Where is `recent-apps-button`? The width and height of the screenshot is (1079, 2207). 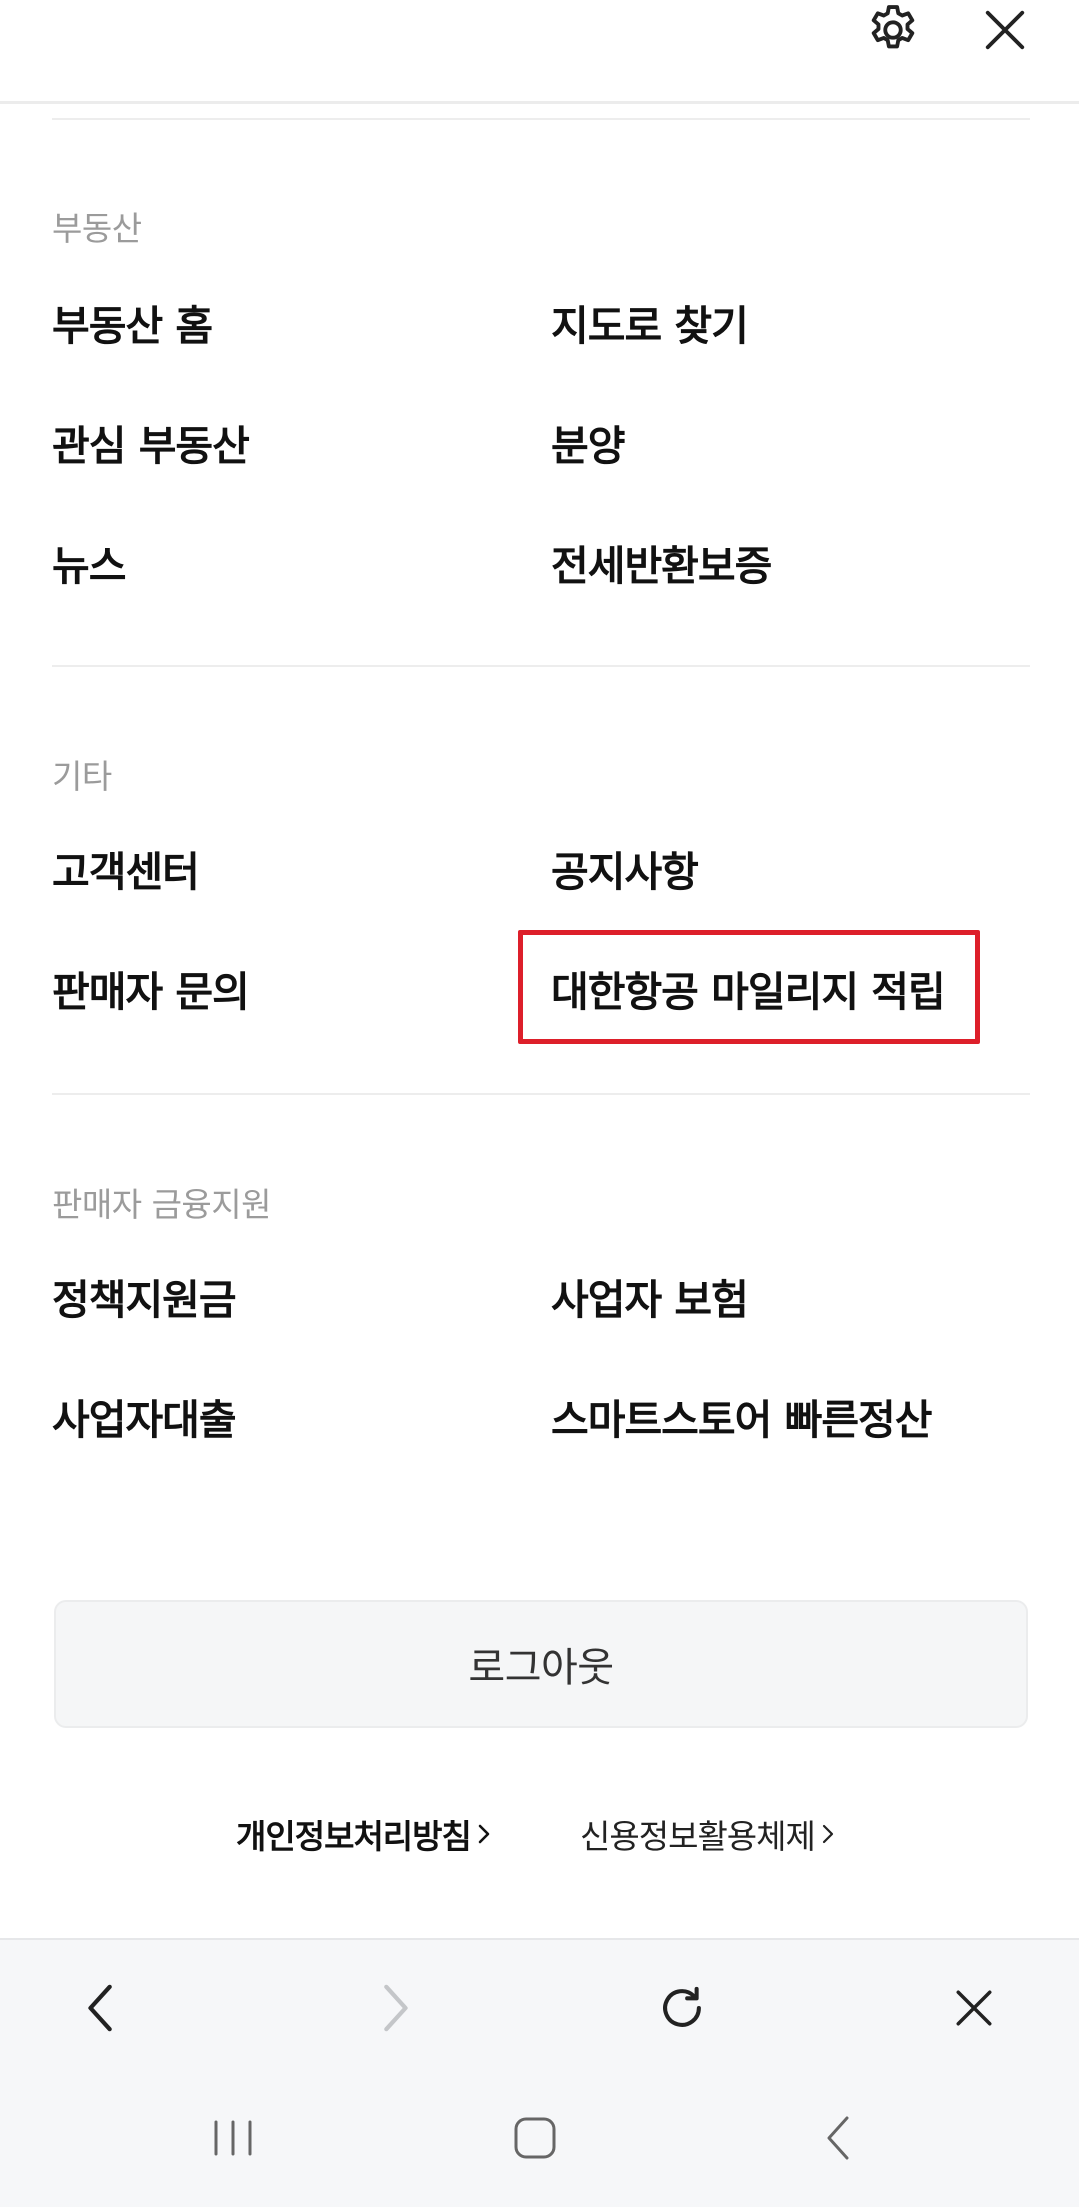 recent-apps-button is located at coordinates (233, 2138).